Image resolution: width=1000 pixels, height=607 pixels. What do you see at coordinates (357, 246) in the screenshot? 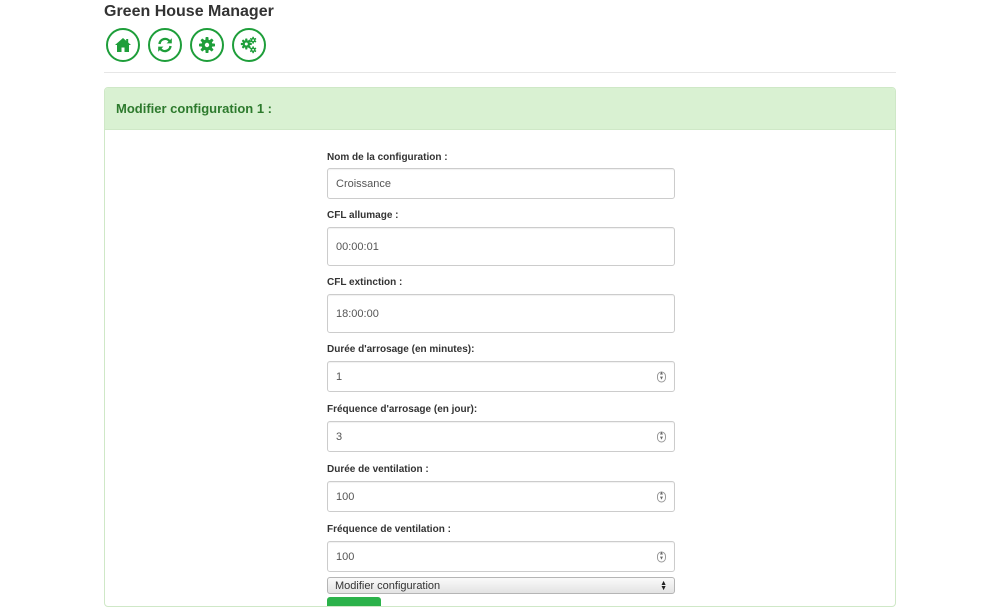
I see `cfl-allumage-value: 00:00:01` at bounding box center [357, 246].